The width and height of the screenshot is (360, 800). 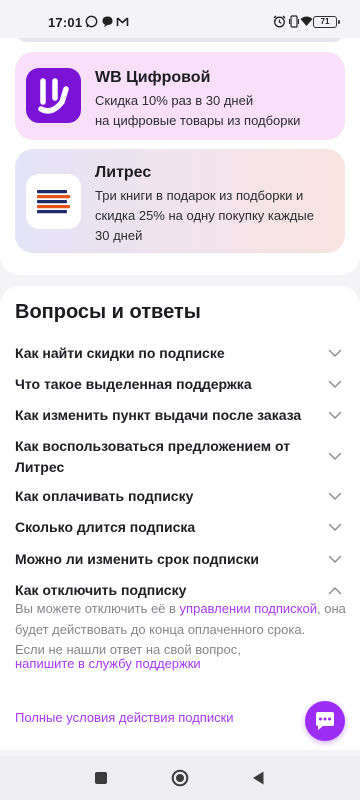 I want to click on gmail-icon, so click(x=122, y=21).